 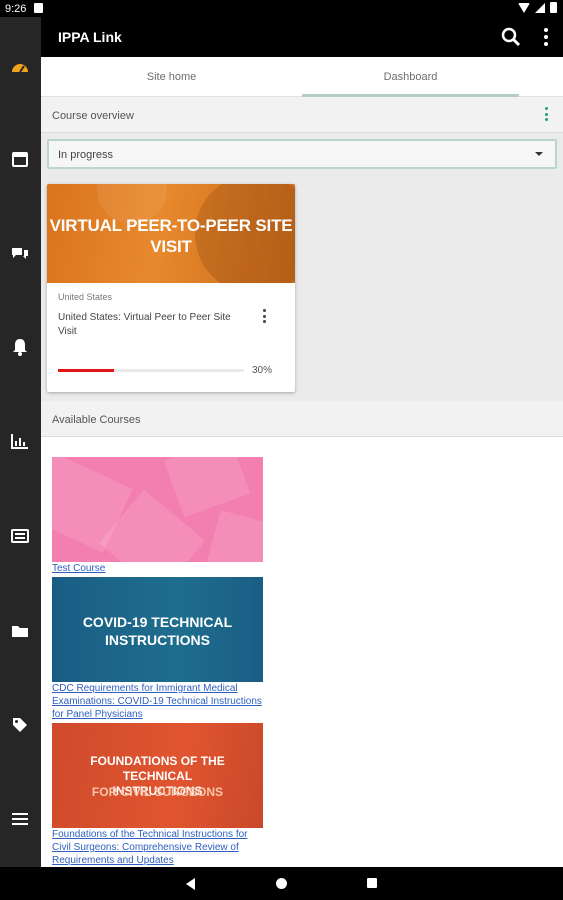 What do you see at coordinates (85, 297) in the screenshot?
I see `course-category: United States` at bounding box center [85, 297].